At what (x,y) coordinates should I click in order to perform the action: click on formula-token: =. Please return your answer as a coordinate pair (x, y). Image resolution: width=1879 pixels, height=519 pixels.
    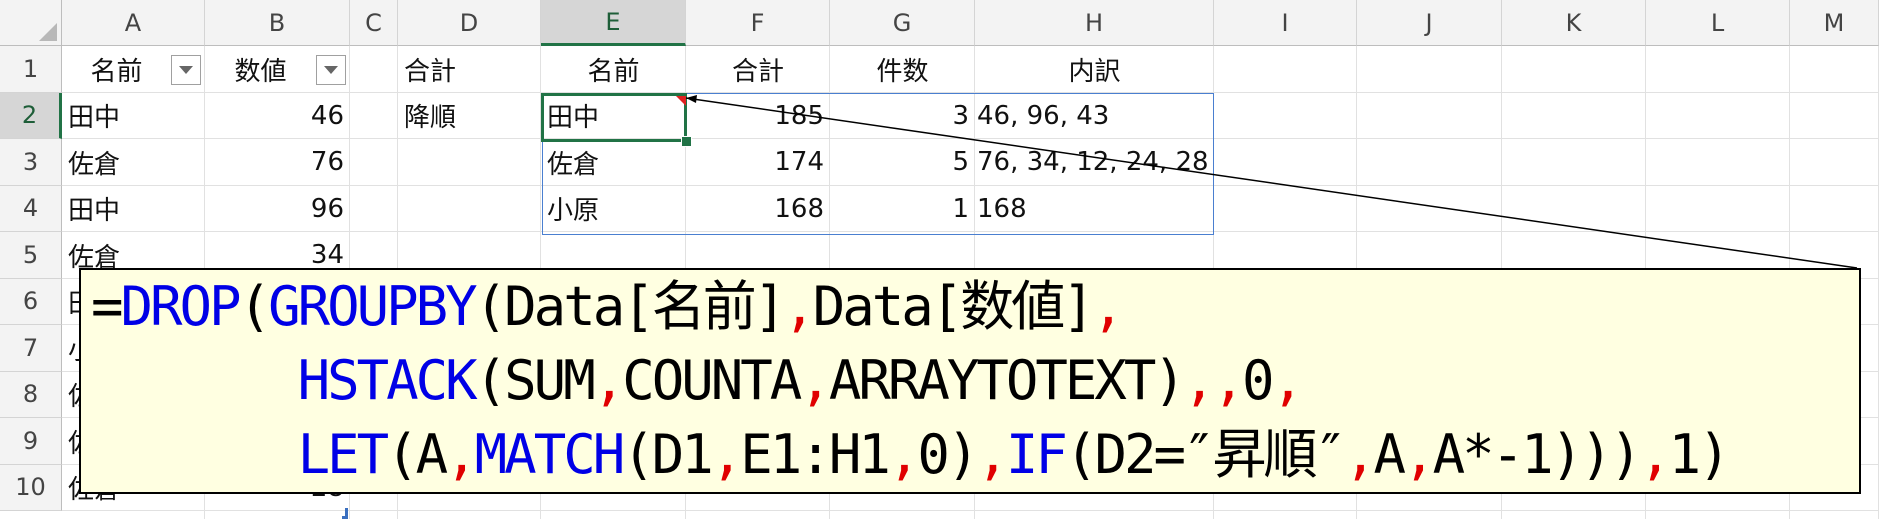
    Looking at the image, I should click on (107, 306).